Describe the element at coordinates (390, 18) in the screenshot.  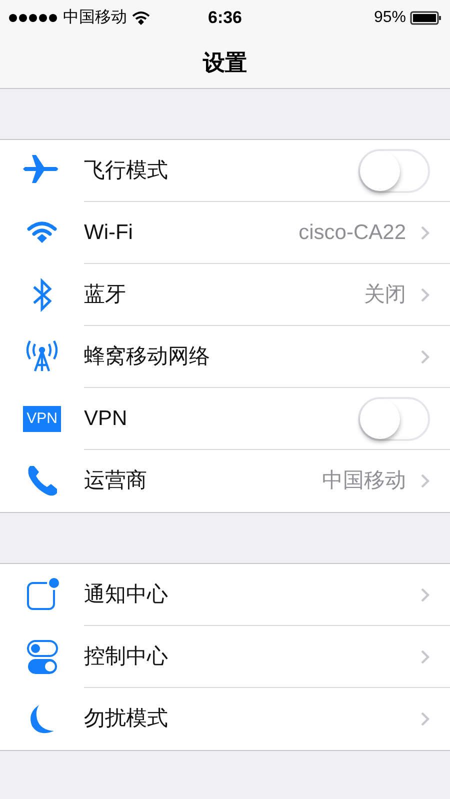
I see `battery-percent: 95%` at that location.